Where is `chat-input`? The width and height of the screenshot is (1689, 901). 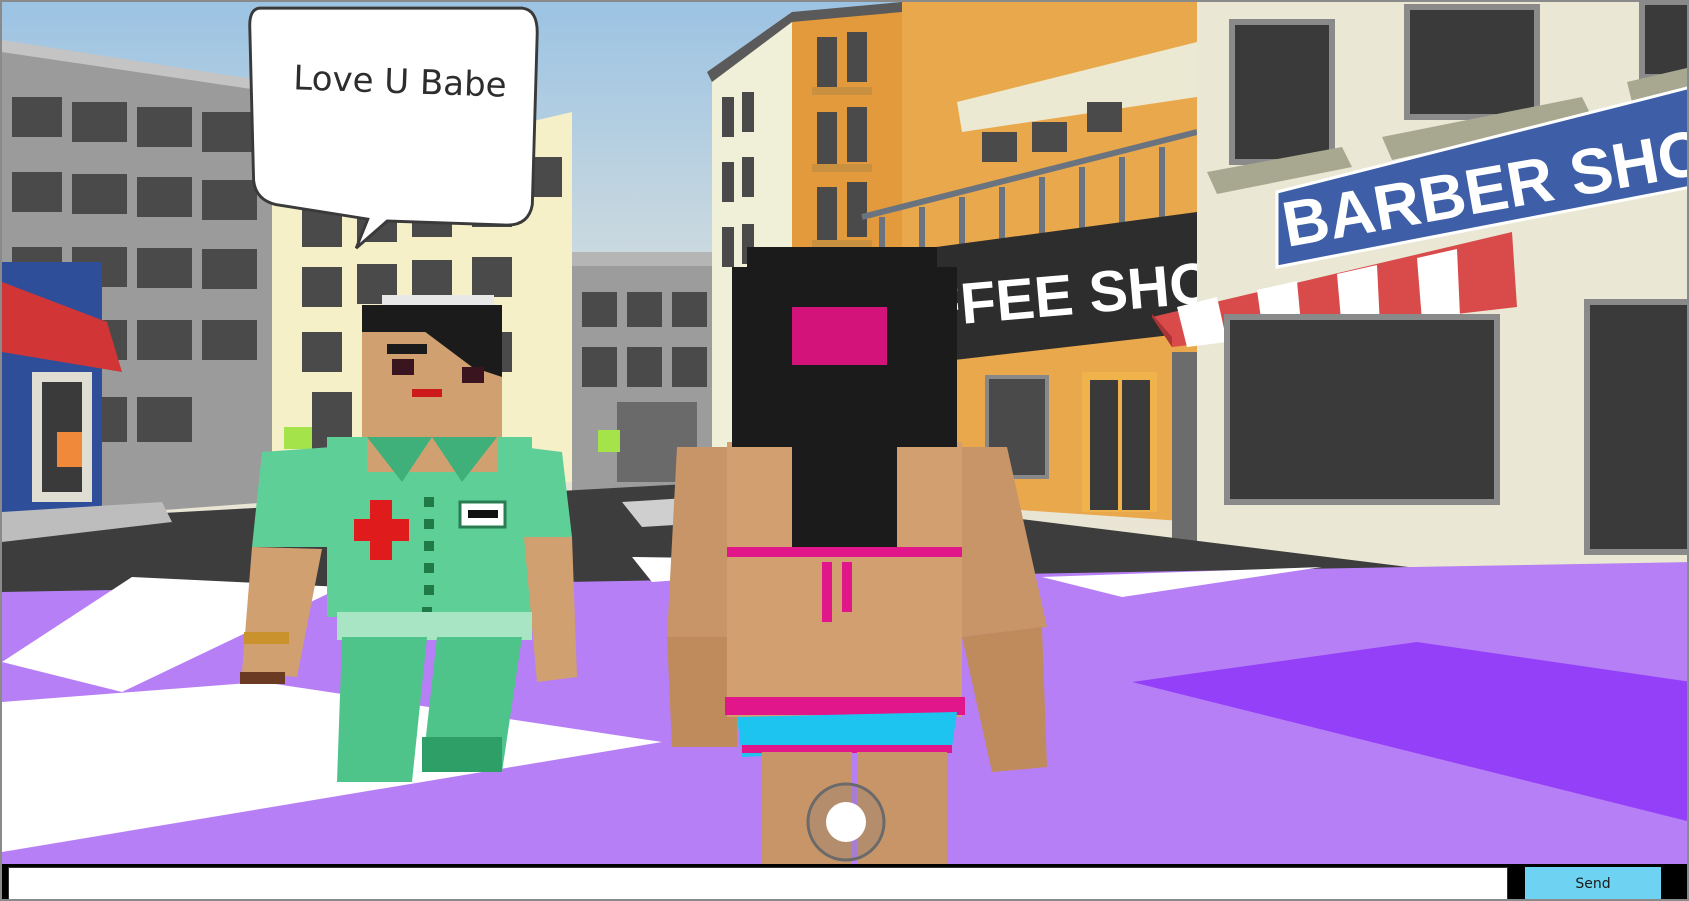 chat-input is located at coordinates (758, 883).